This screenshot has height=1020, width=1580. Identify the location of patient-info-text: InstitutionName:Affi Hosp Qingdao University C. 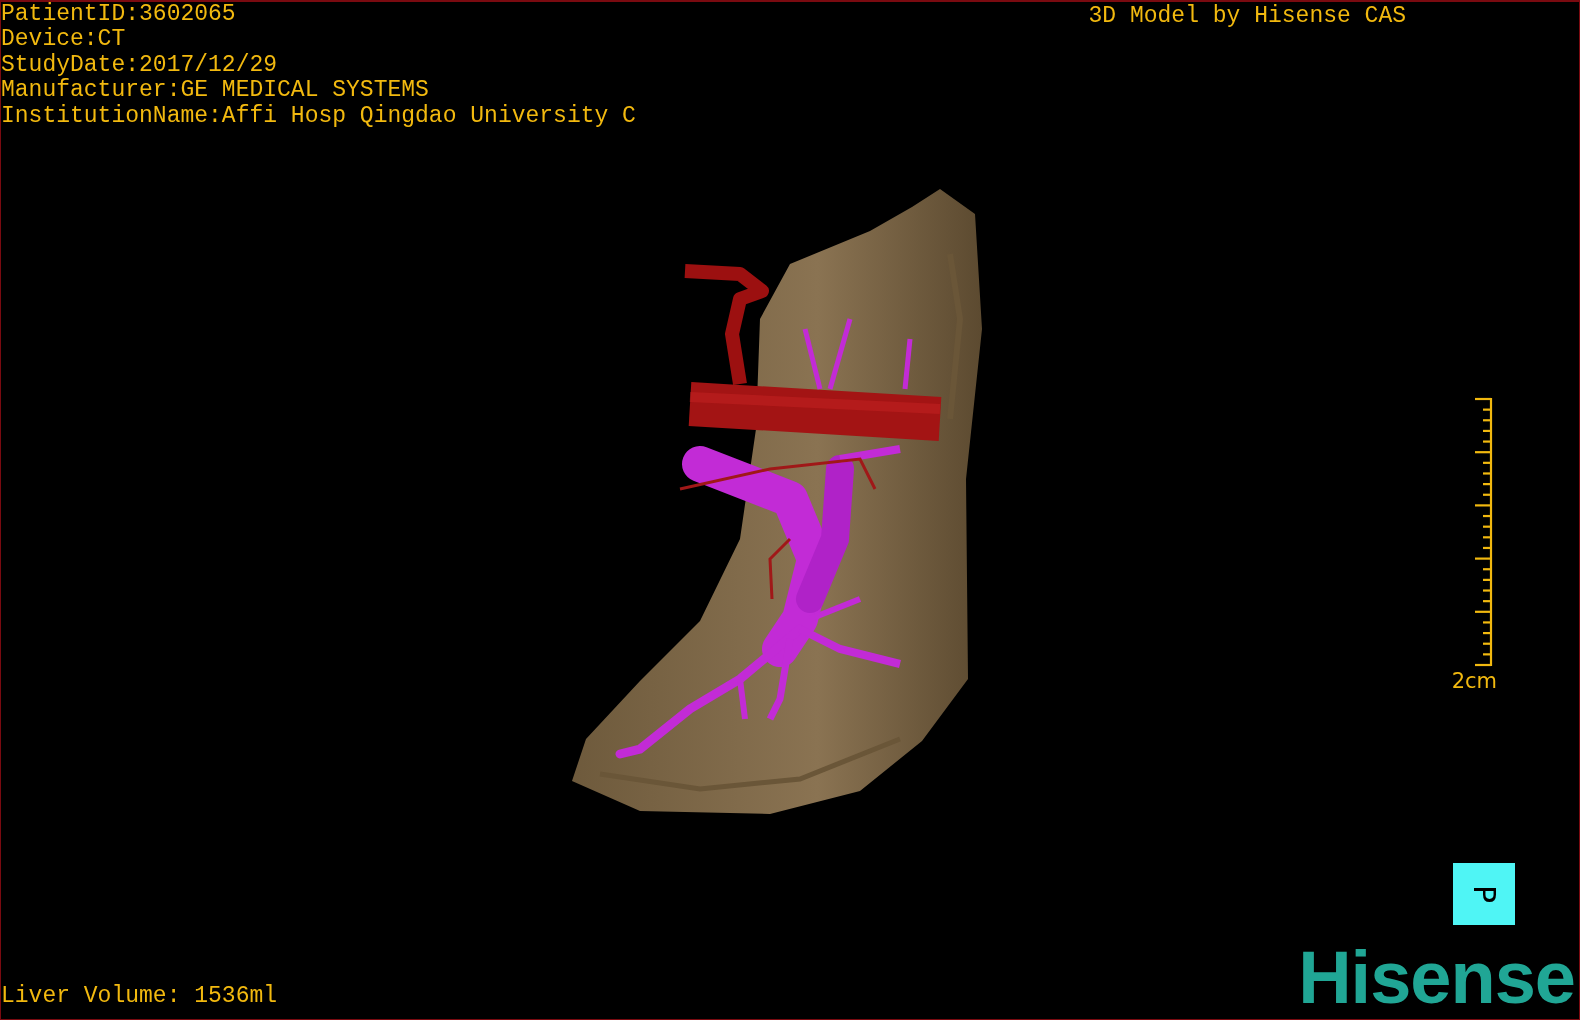
(318, 116).